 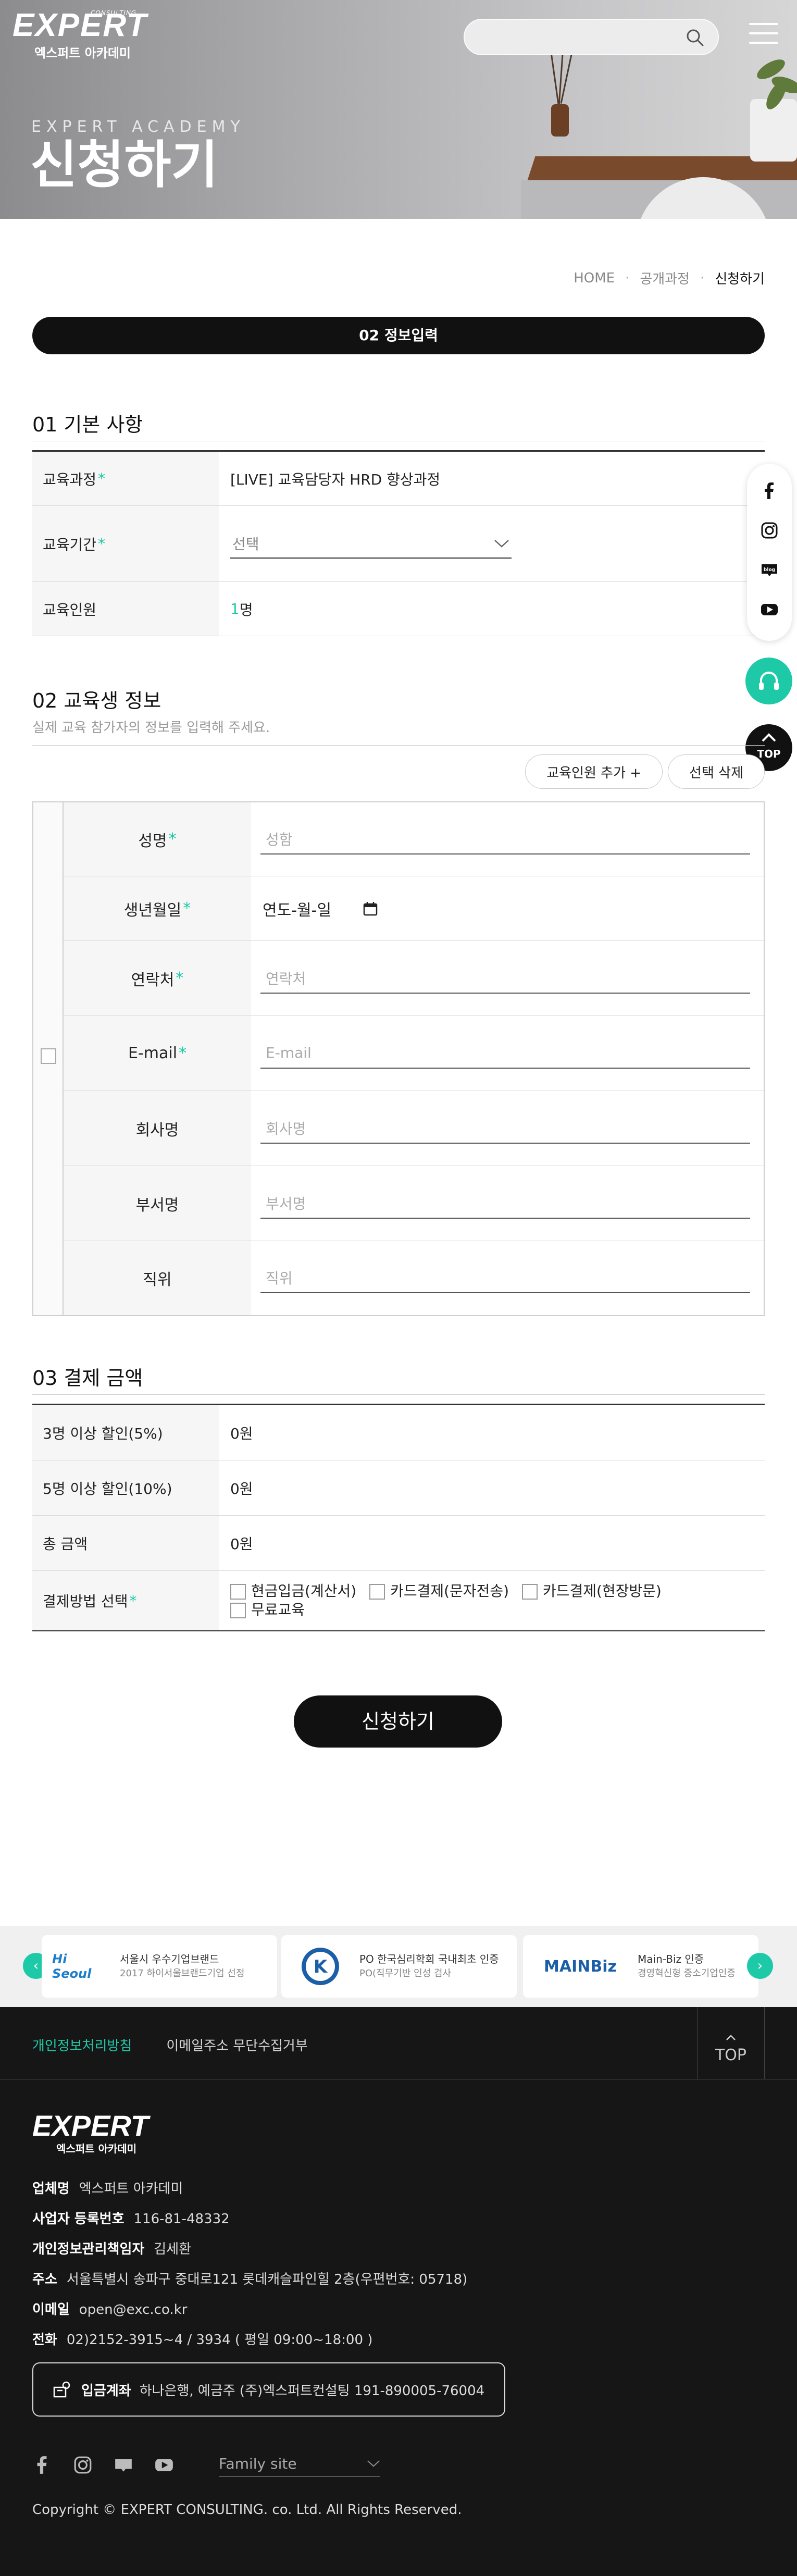 What do you see at coordinates (159, 1967) in the screenshot?
I see `partner-card: Hi Seoul 서울시 우수기업브랜드 2017 하이서울브랜드기업 선정` at bounding box center [159, 1967].